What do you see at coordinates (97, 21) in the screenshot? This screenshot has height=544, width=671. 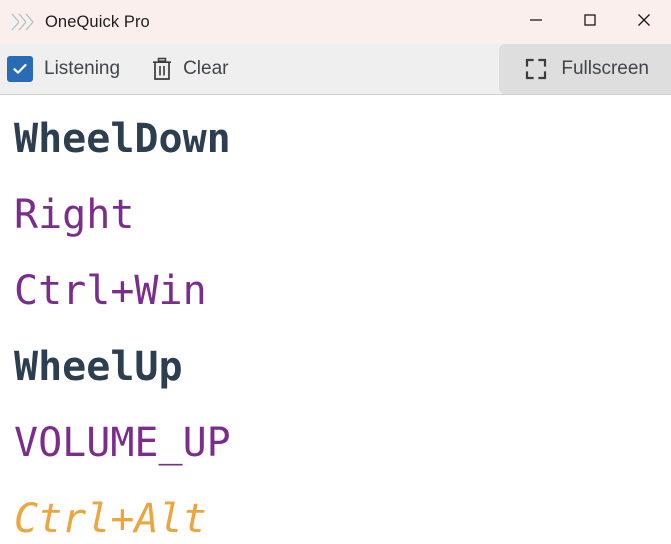 I see `window-title: OneQuick Pro` at bounding box center [97, 21].